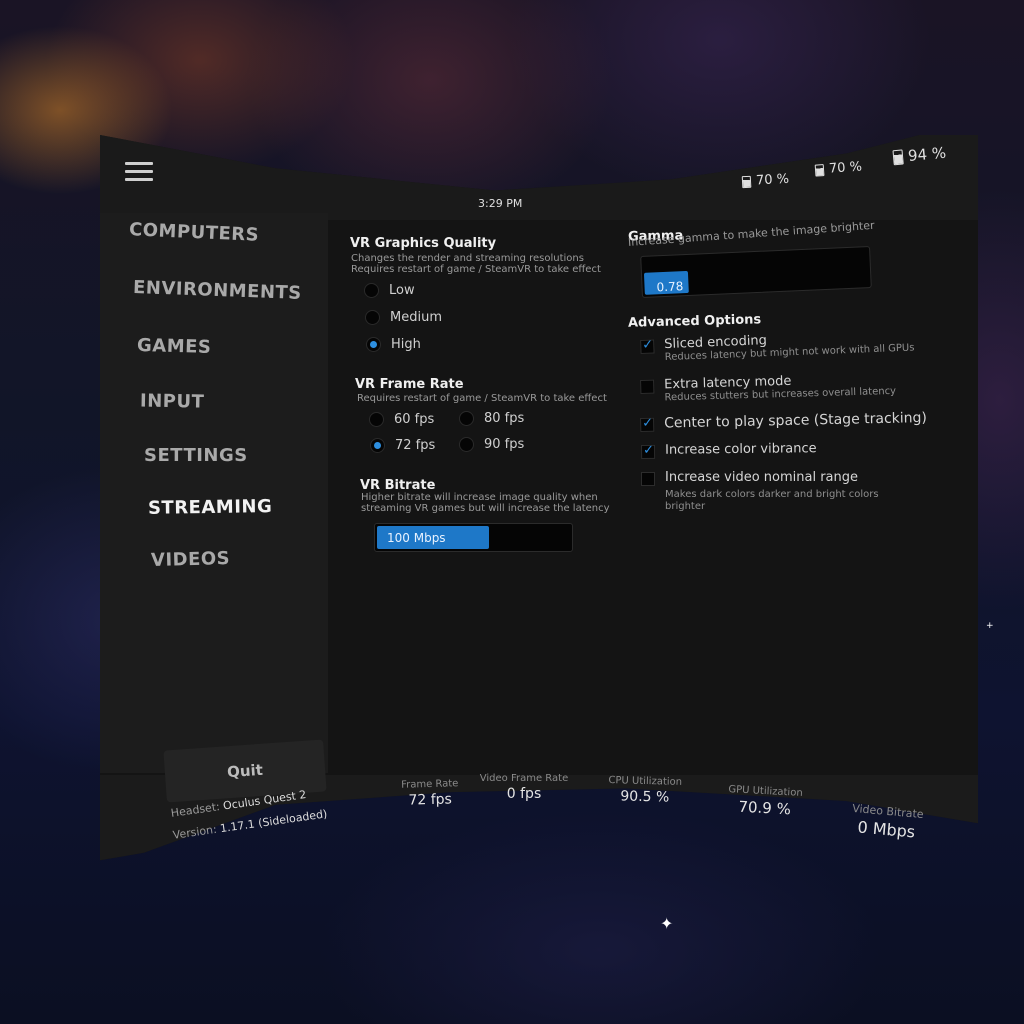 The image size is (1024, 1024). Describe the element at coordinates (504, 444) in the screenshot. I see `radio-label: 90 fps` at that location.